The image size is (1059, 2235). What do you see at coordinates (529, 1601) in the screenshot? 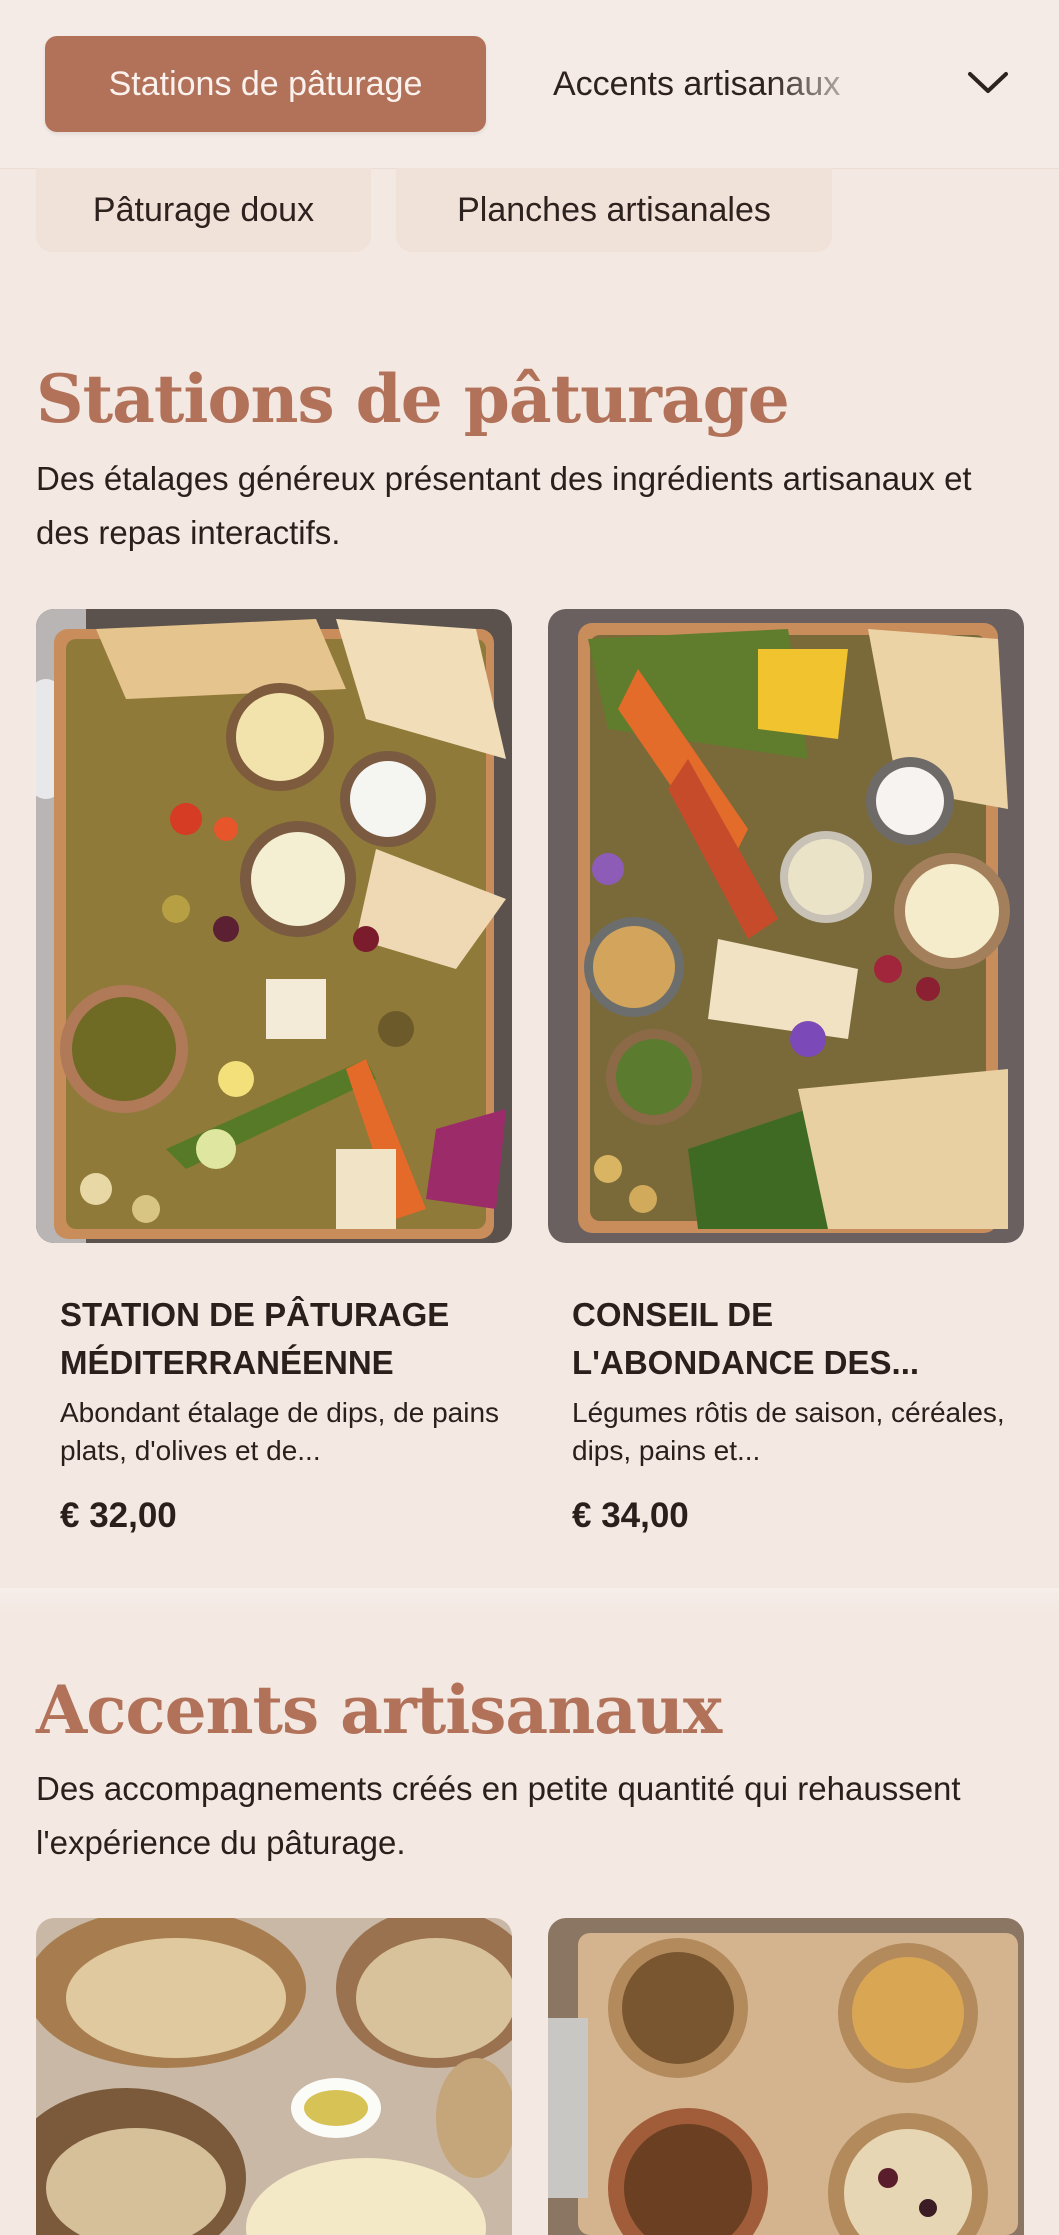
I see `section-divider` at bounding box center [529, 1601].